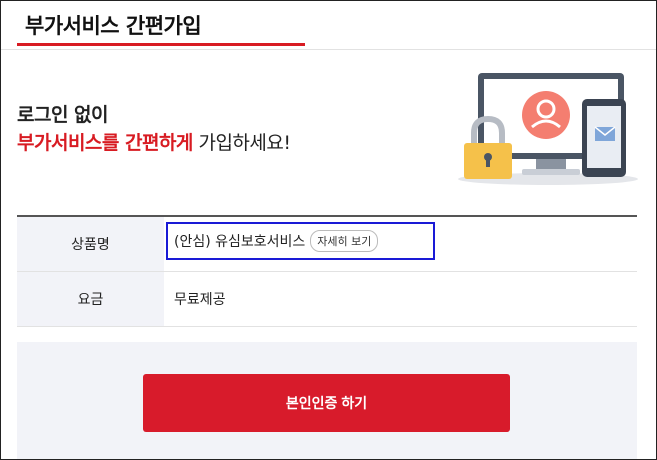 This screenshot has width=657, height=460. What do you see at coordinates (326, 403) in the screenshot?
I see `identity-verification-button: 본인인증 하기` at bounding box center [326, 403].